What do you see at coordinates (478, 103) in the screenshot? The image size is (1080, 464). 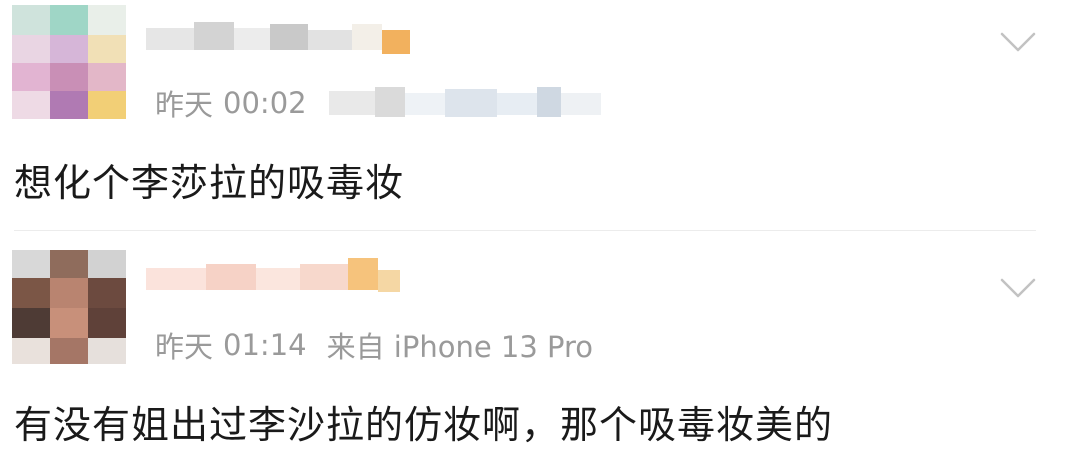 I see `source-redacted` at bounding box center [478, 103].